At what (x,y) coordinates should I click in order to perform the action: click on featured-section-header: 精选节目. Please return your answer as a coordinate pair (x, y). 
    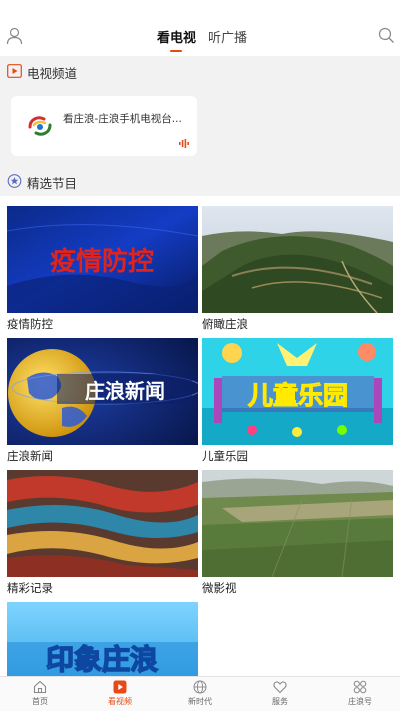
    Looking at the image, I should click on (200, 181).